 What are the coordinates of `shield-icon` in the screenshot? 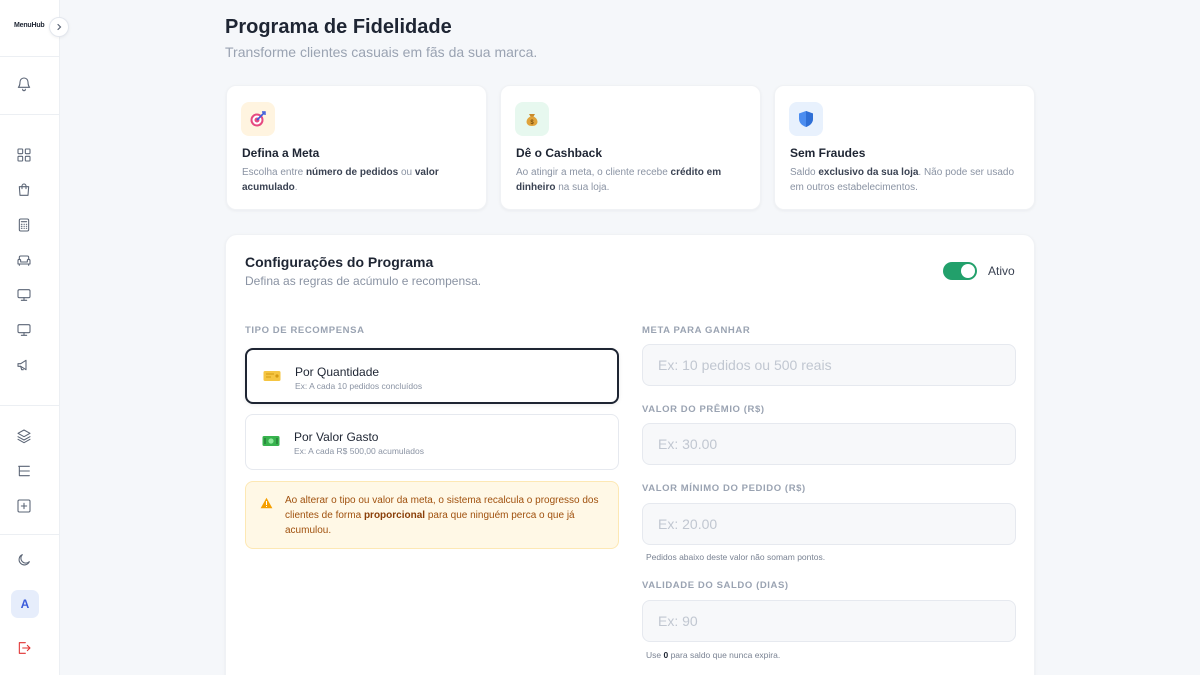 It's located at (806, 119).